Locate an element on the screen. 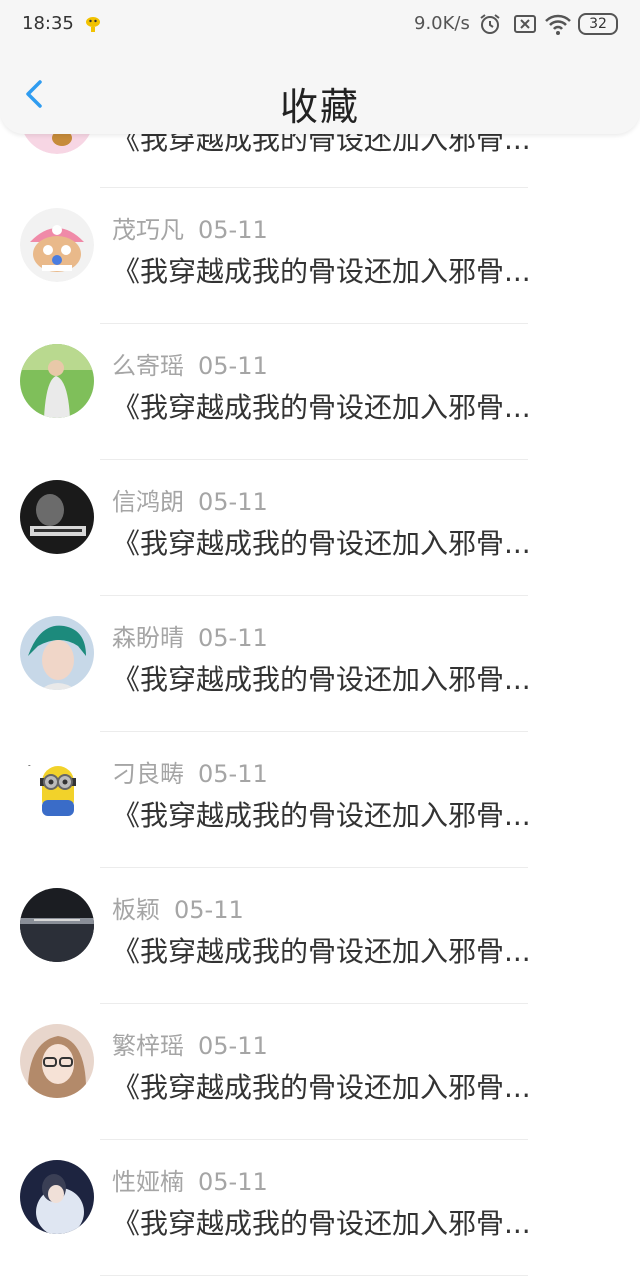 The image size is (640, 1280). no-sim-icon is located at coordinates (525, 24).